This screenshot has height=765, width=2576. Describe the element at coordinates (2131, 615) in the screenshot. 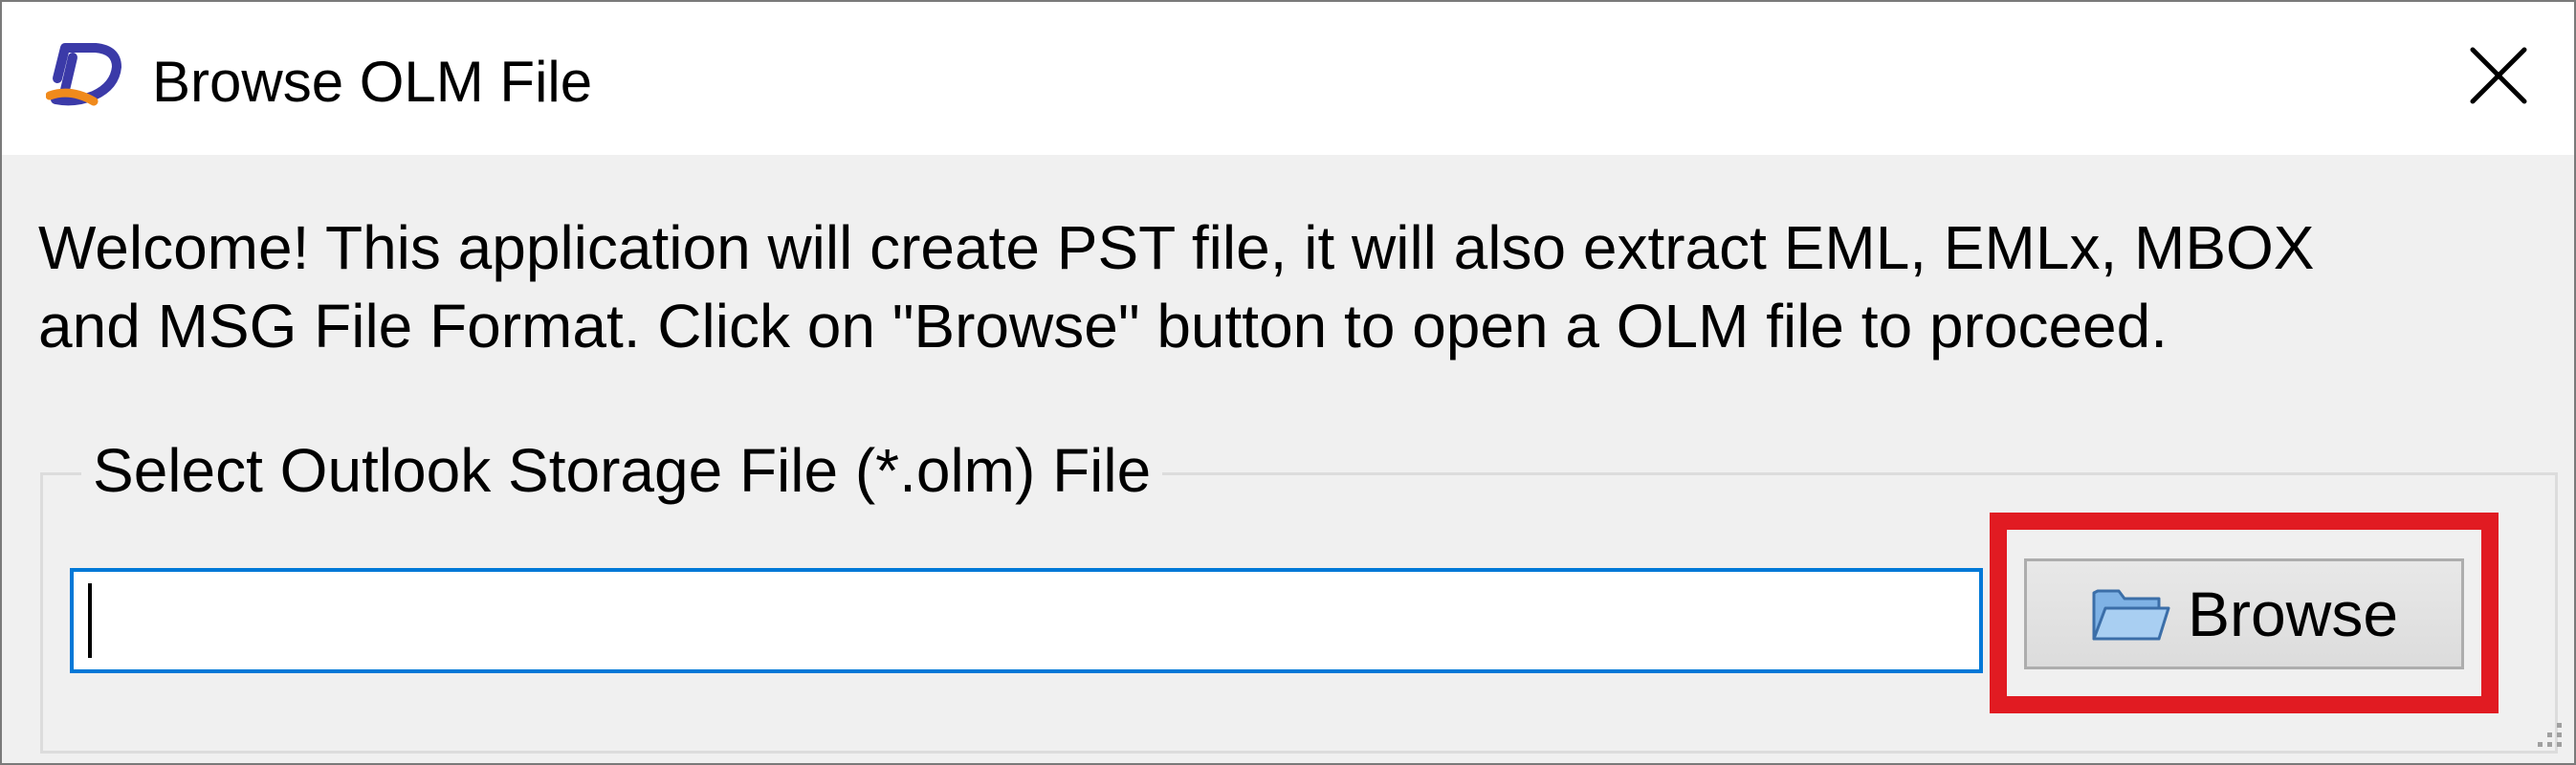

I see `folder-open-icon` at that location.